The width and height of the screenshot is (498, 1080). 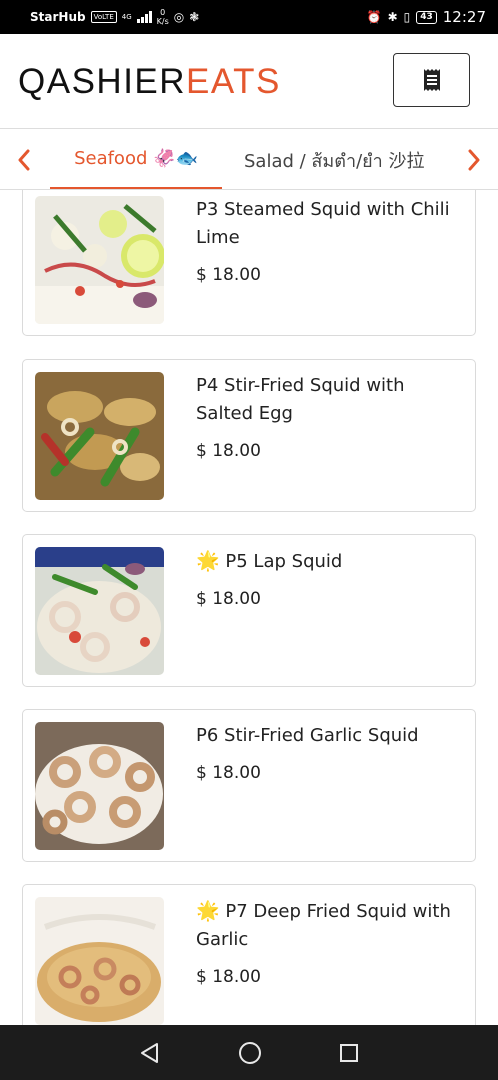 I want to click on chevron-right-icon, so click(x=474, y=160).